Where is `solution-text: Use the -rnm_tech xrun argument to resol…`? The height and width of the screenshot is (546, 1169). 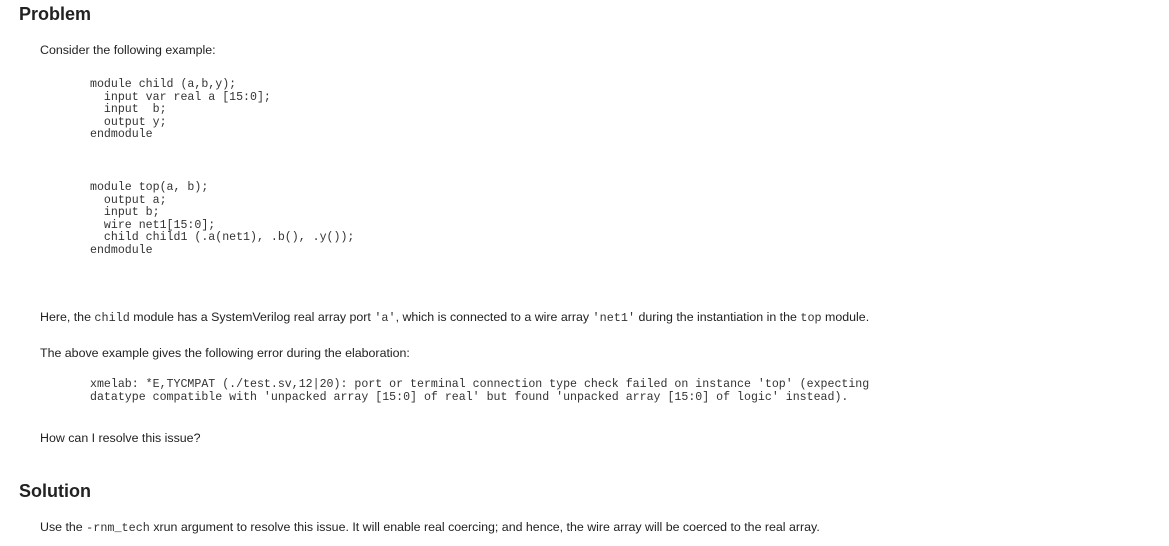
solution-text: Use the -rnm_tech xrun argument to resol… is located at coordinates (430, 527).